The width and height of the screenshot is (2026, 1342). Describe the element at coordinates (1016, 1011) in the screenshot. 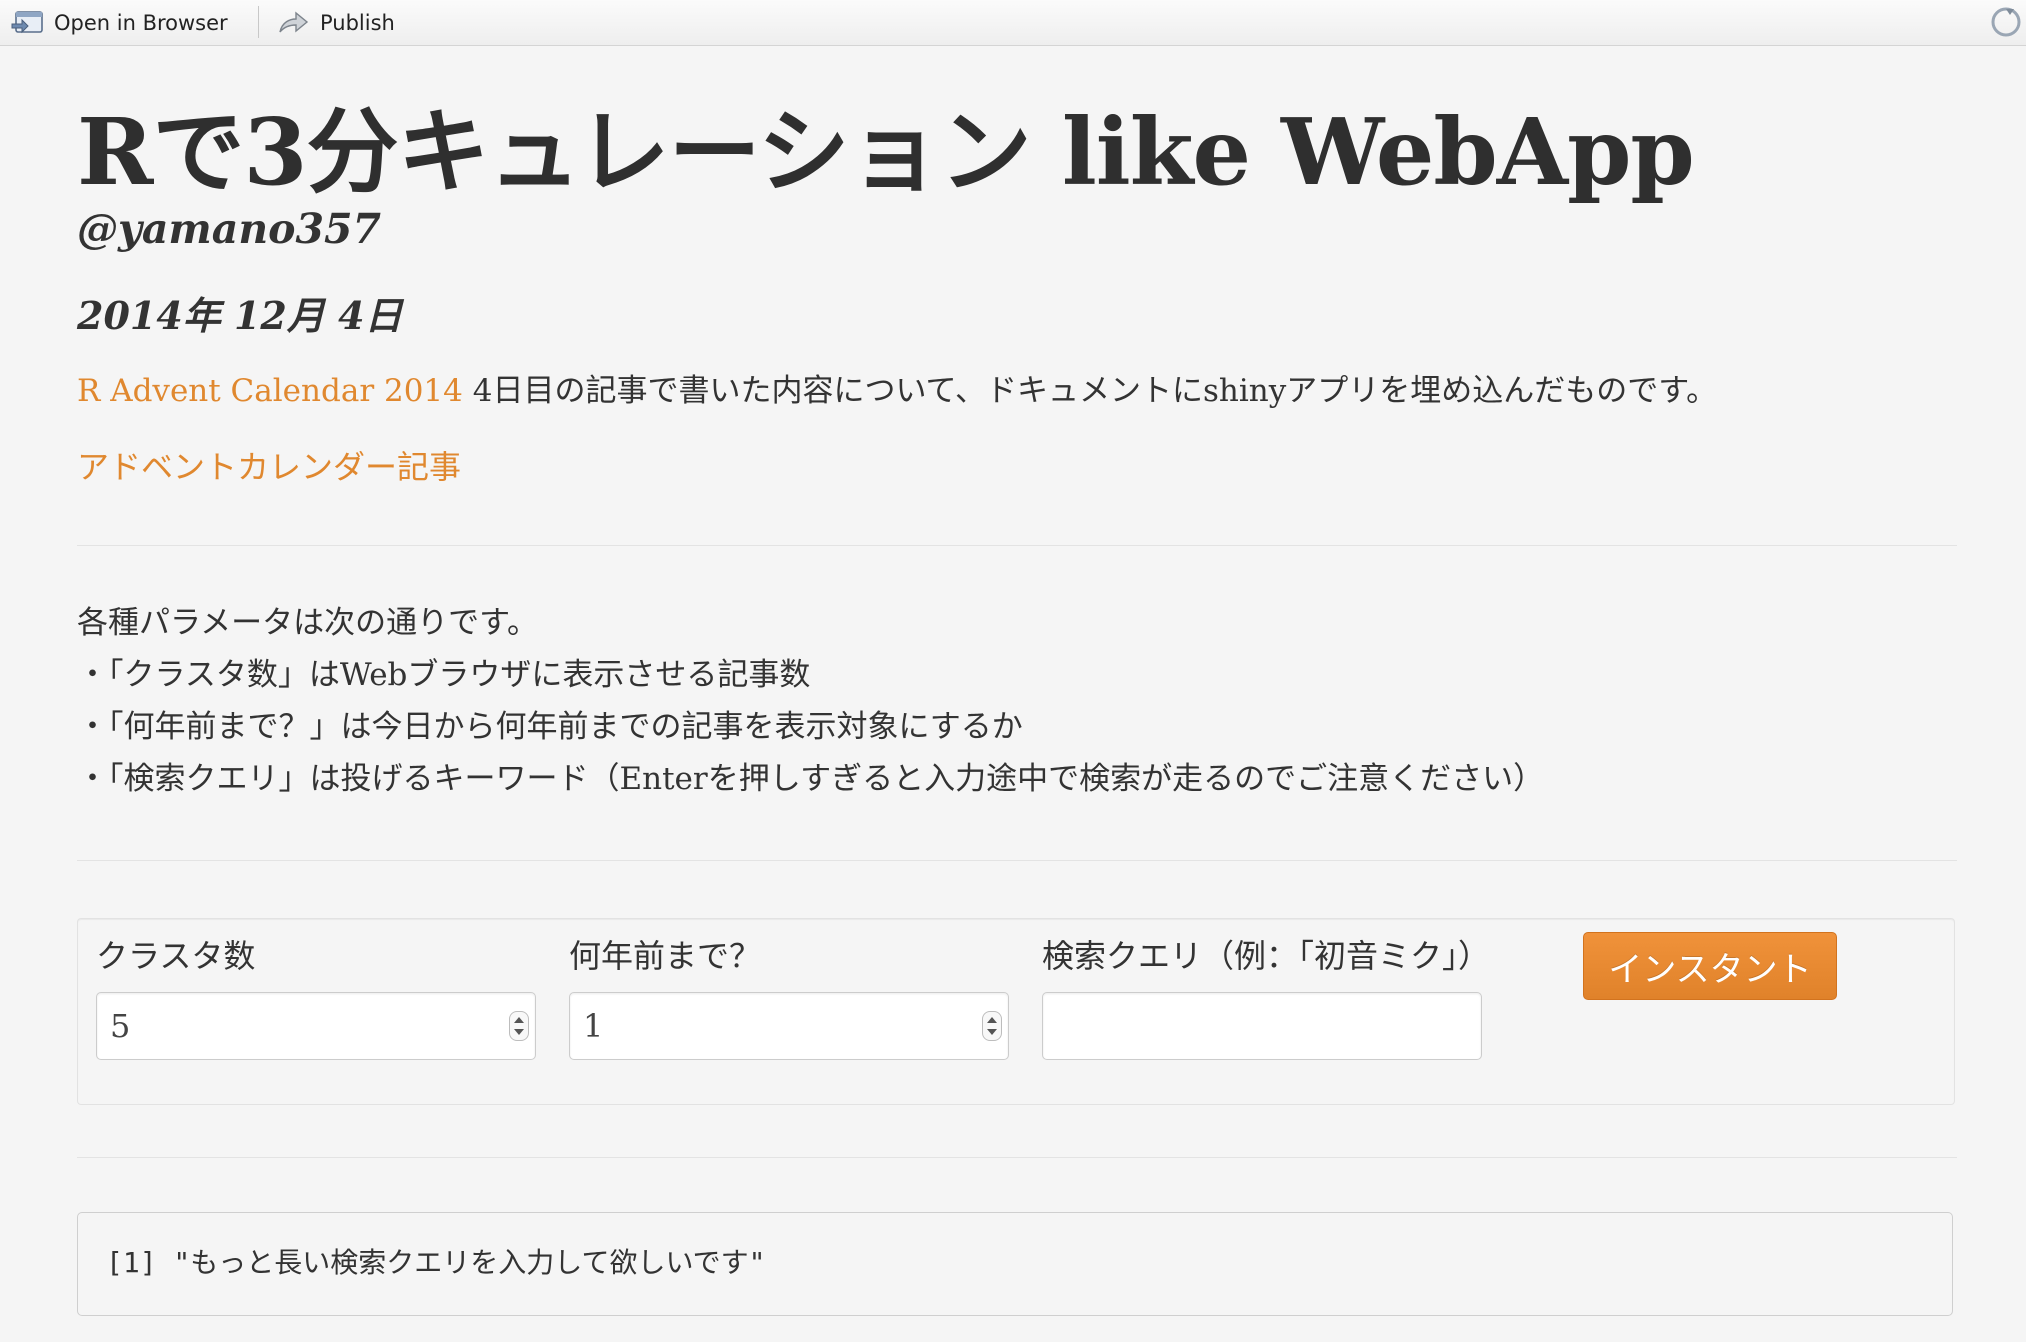

I see `input-panel: クラスタ数 5 何年前まで？ 1 検索クエリ（例：「初音ミク」） インスタント` at that location.